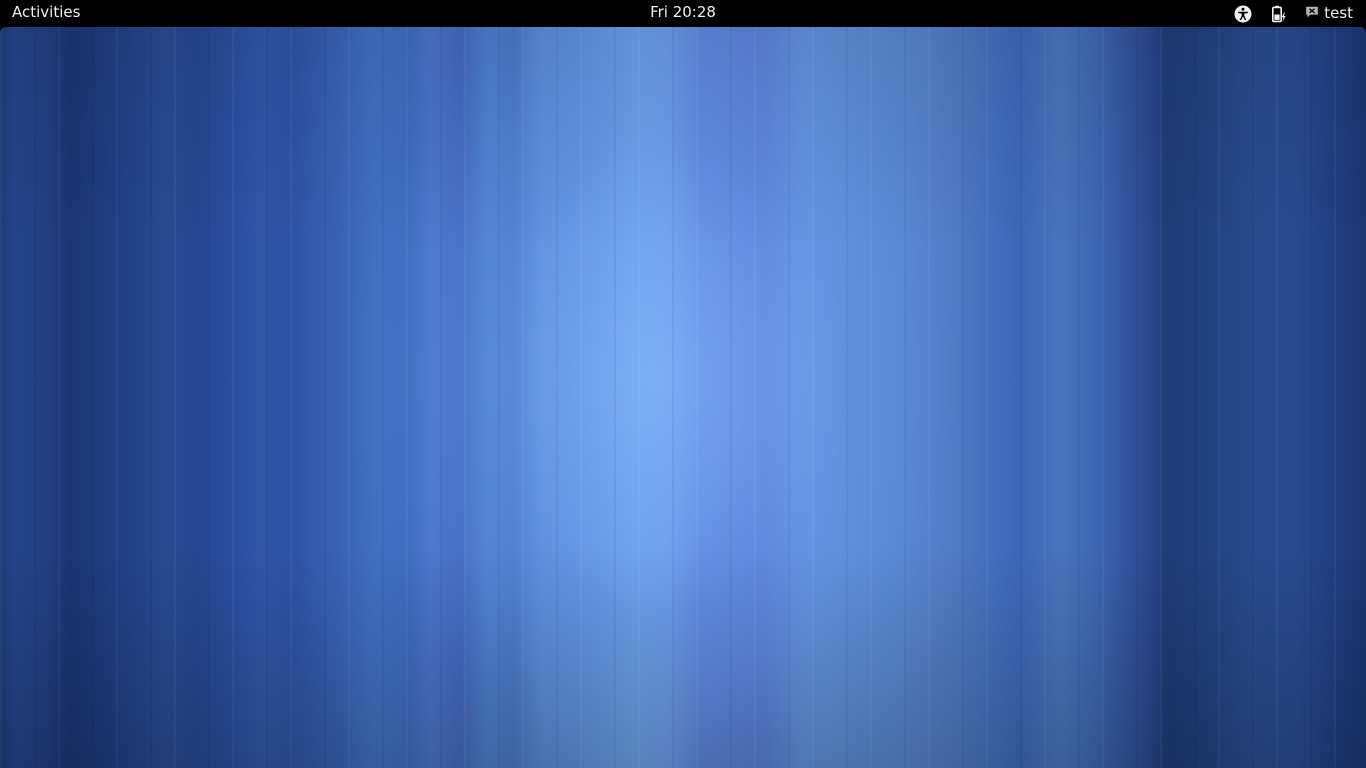 Image resolution: width=1366 pixels, height=768 pixels. I want to click on chat-status-icon, so click(1312, 14).